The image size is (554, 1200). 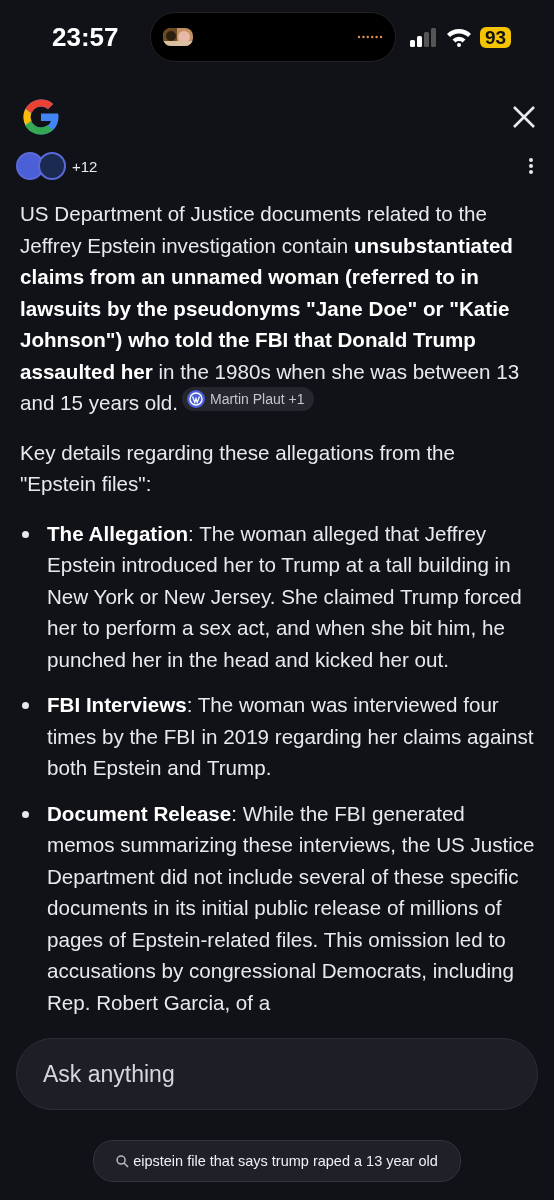 I want to click on status-time: 23:57, so click(x=86, y=37).